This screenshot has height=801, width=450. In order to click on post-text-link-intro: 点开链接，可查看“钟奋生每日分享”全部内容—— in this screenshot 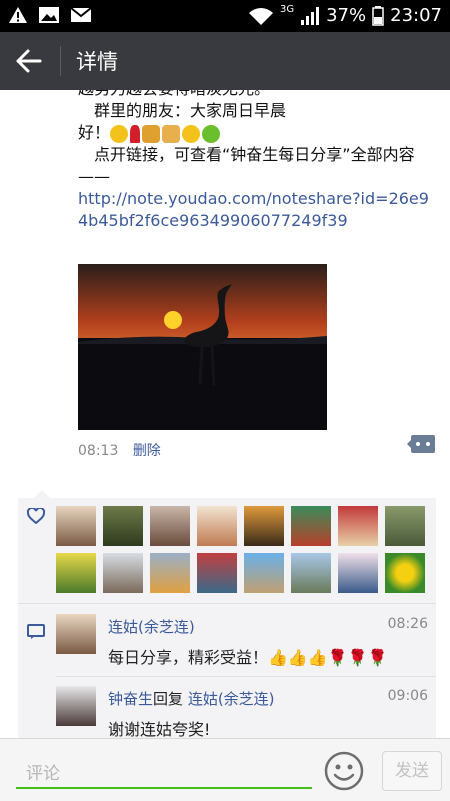, I will do `click(246, 165)`.